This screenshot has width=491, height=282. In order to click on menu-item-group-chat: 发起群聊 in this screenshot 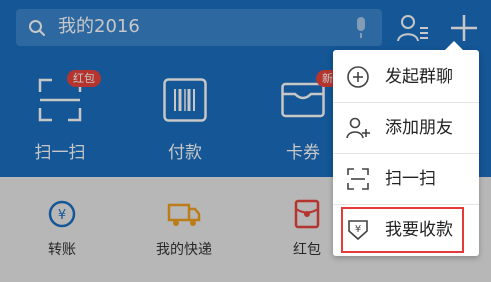, I will do `click(406, 77)`.